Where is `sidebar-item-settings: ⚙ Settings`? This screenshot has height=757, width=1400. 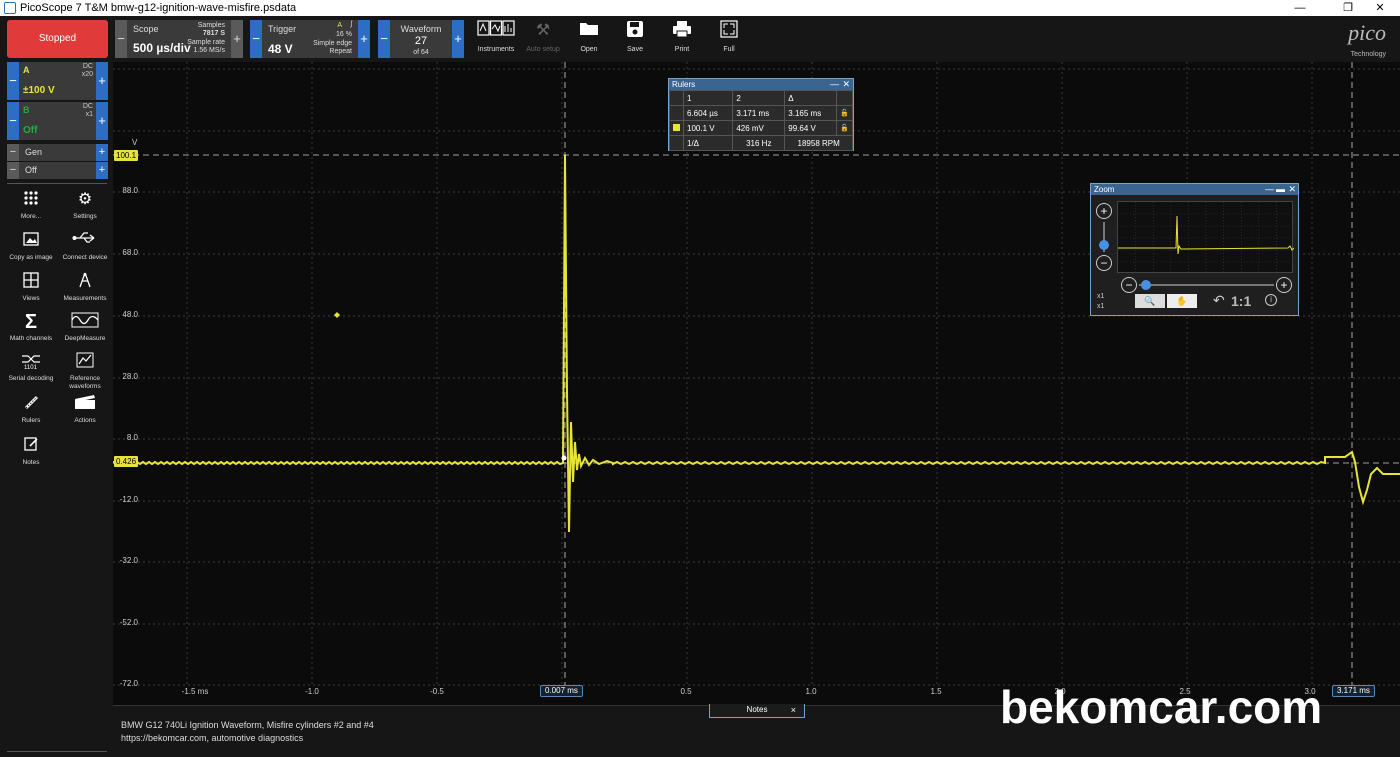 sidebar-item-settings: ⚙ Settings is located at coordinates (85, 205).